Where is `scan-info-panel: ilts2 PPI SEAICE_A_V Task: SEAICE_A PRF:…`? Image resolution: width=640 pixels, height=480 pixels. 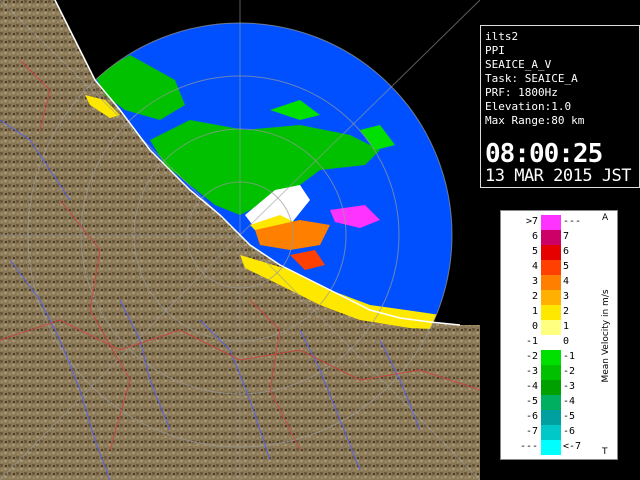
scan-info-panel: ilts2 PPI SEAICE_A_V Task: SEAICE_A PRF:… is located at coordinates (560, 106).